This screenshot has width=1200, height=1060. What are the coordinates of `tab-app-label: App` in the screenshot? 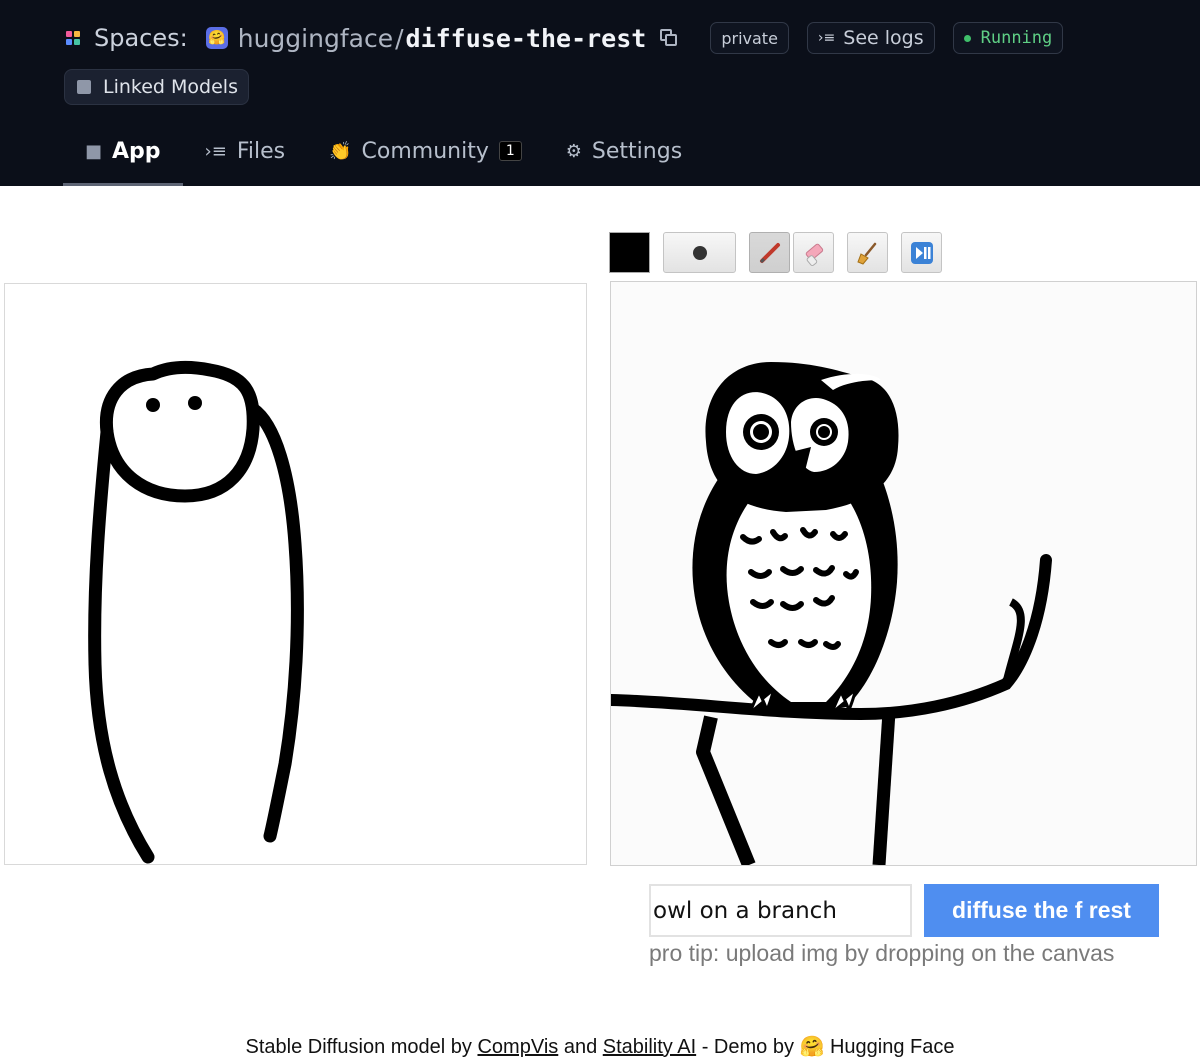 It's located at (136, 151).